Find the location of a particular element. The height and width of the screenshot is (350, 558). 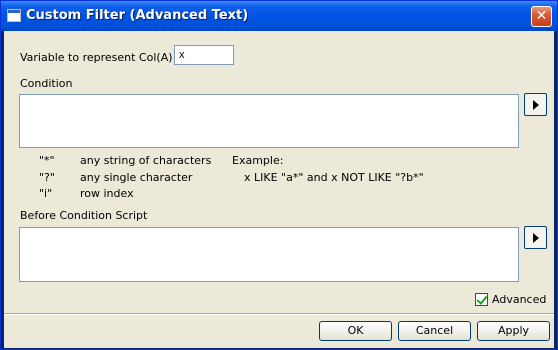

legend-description: any single character is located at coordinates (136, 177).